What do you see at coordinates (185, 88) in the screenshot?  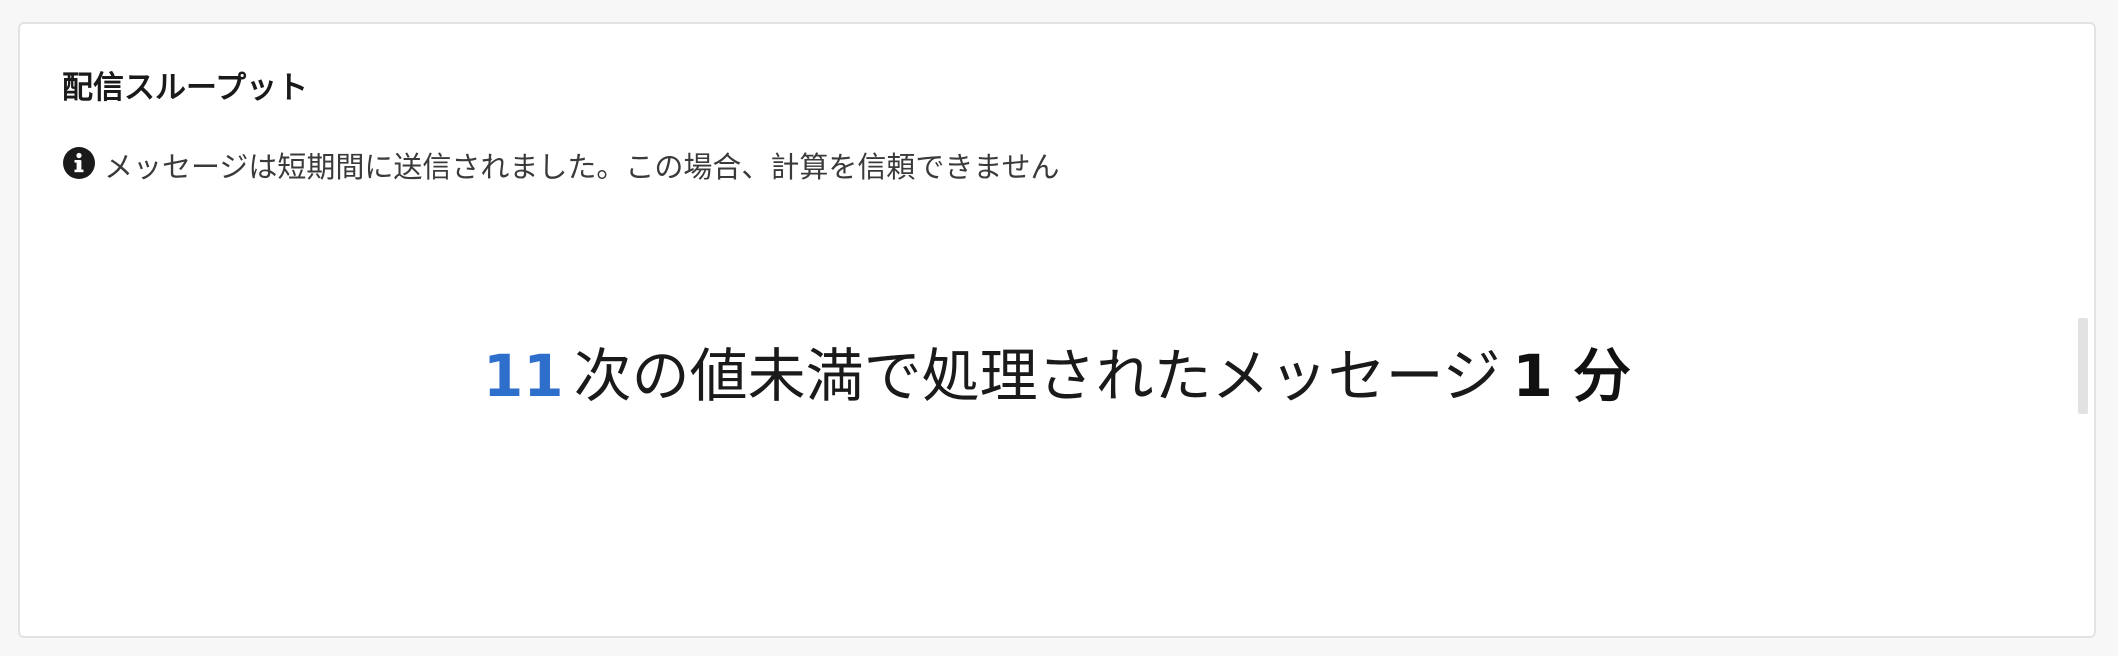 I see `card-title: 配信スループット` at bounding box center [185, 88].